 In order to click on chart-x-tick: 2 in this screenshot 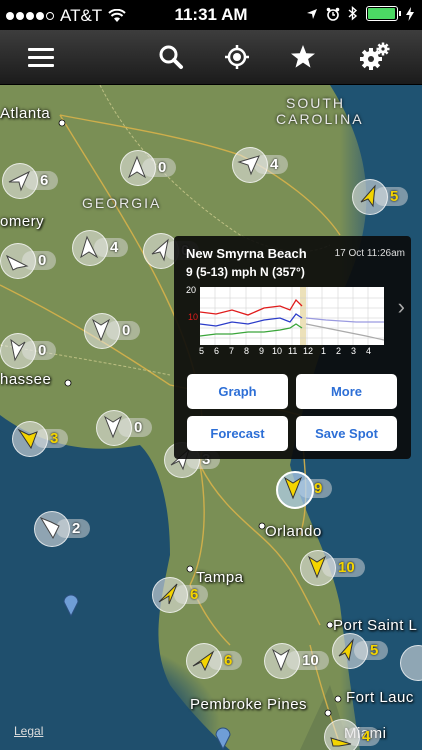, I will do `click(338, 350)`.